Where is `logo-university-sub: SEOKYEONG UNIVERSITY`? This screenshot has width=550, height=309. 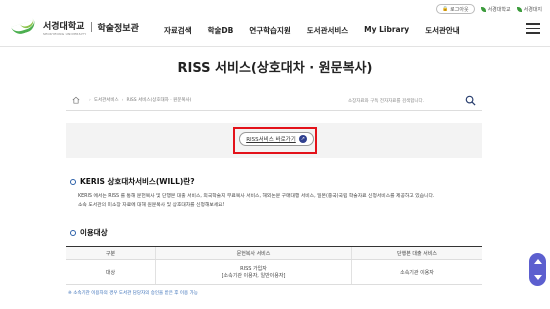 logo-university-sub: SEOKYEONG UNIVERSITY is located at coordinates (65, 33).